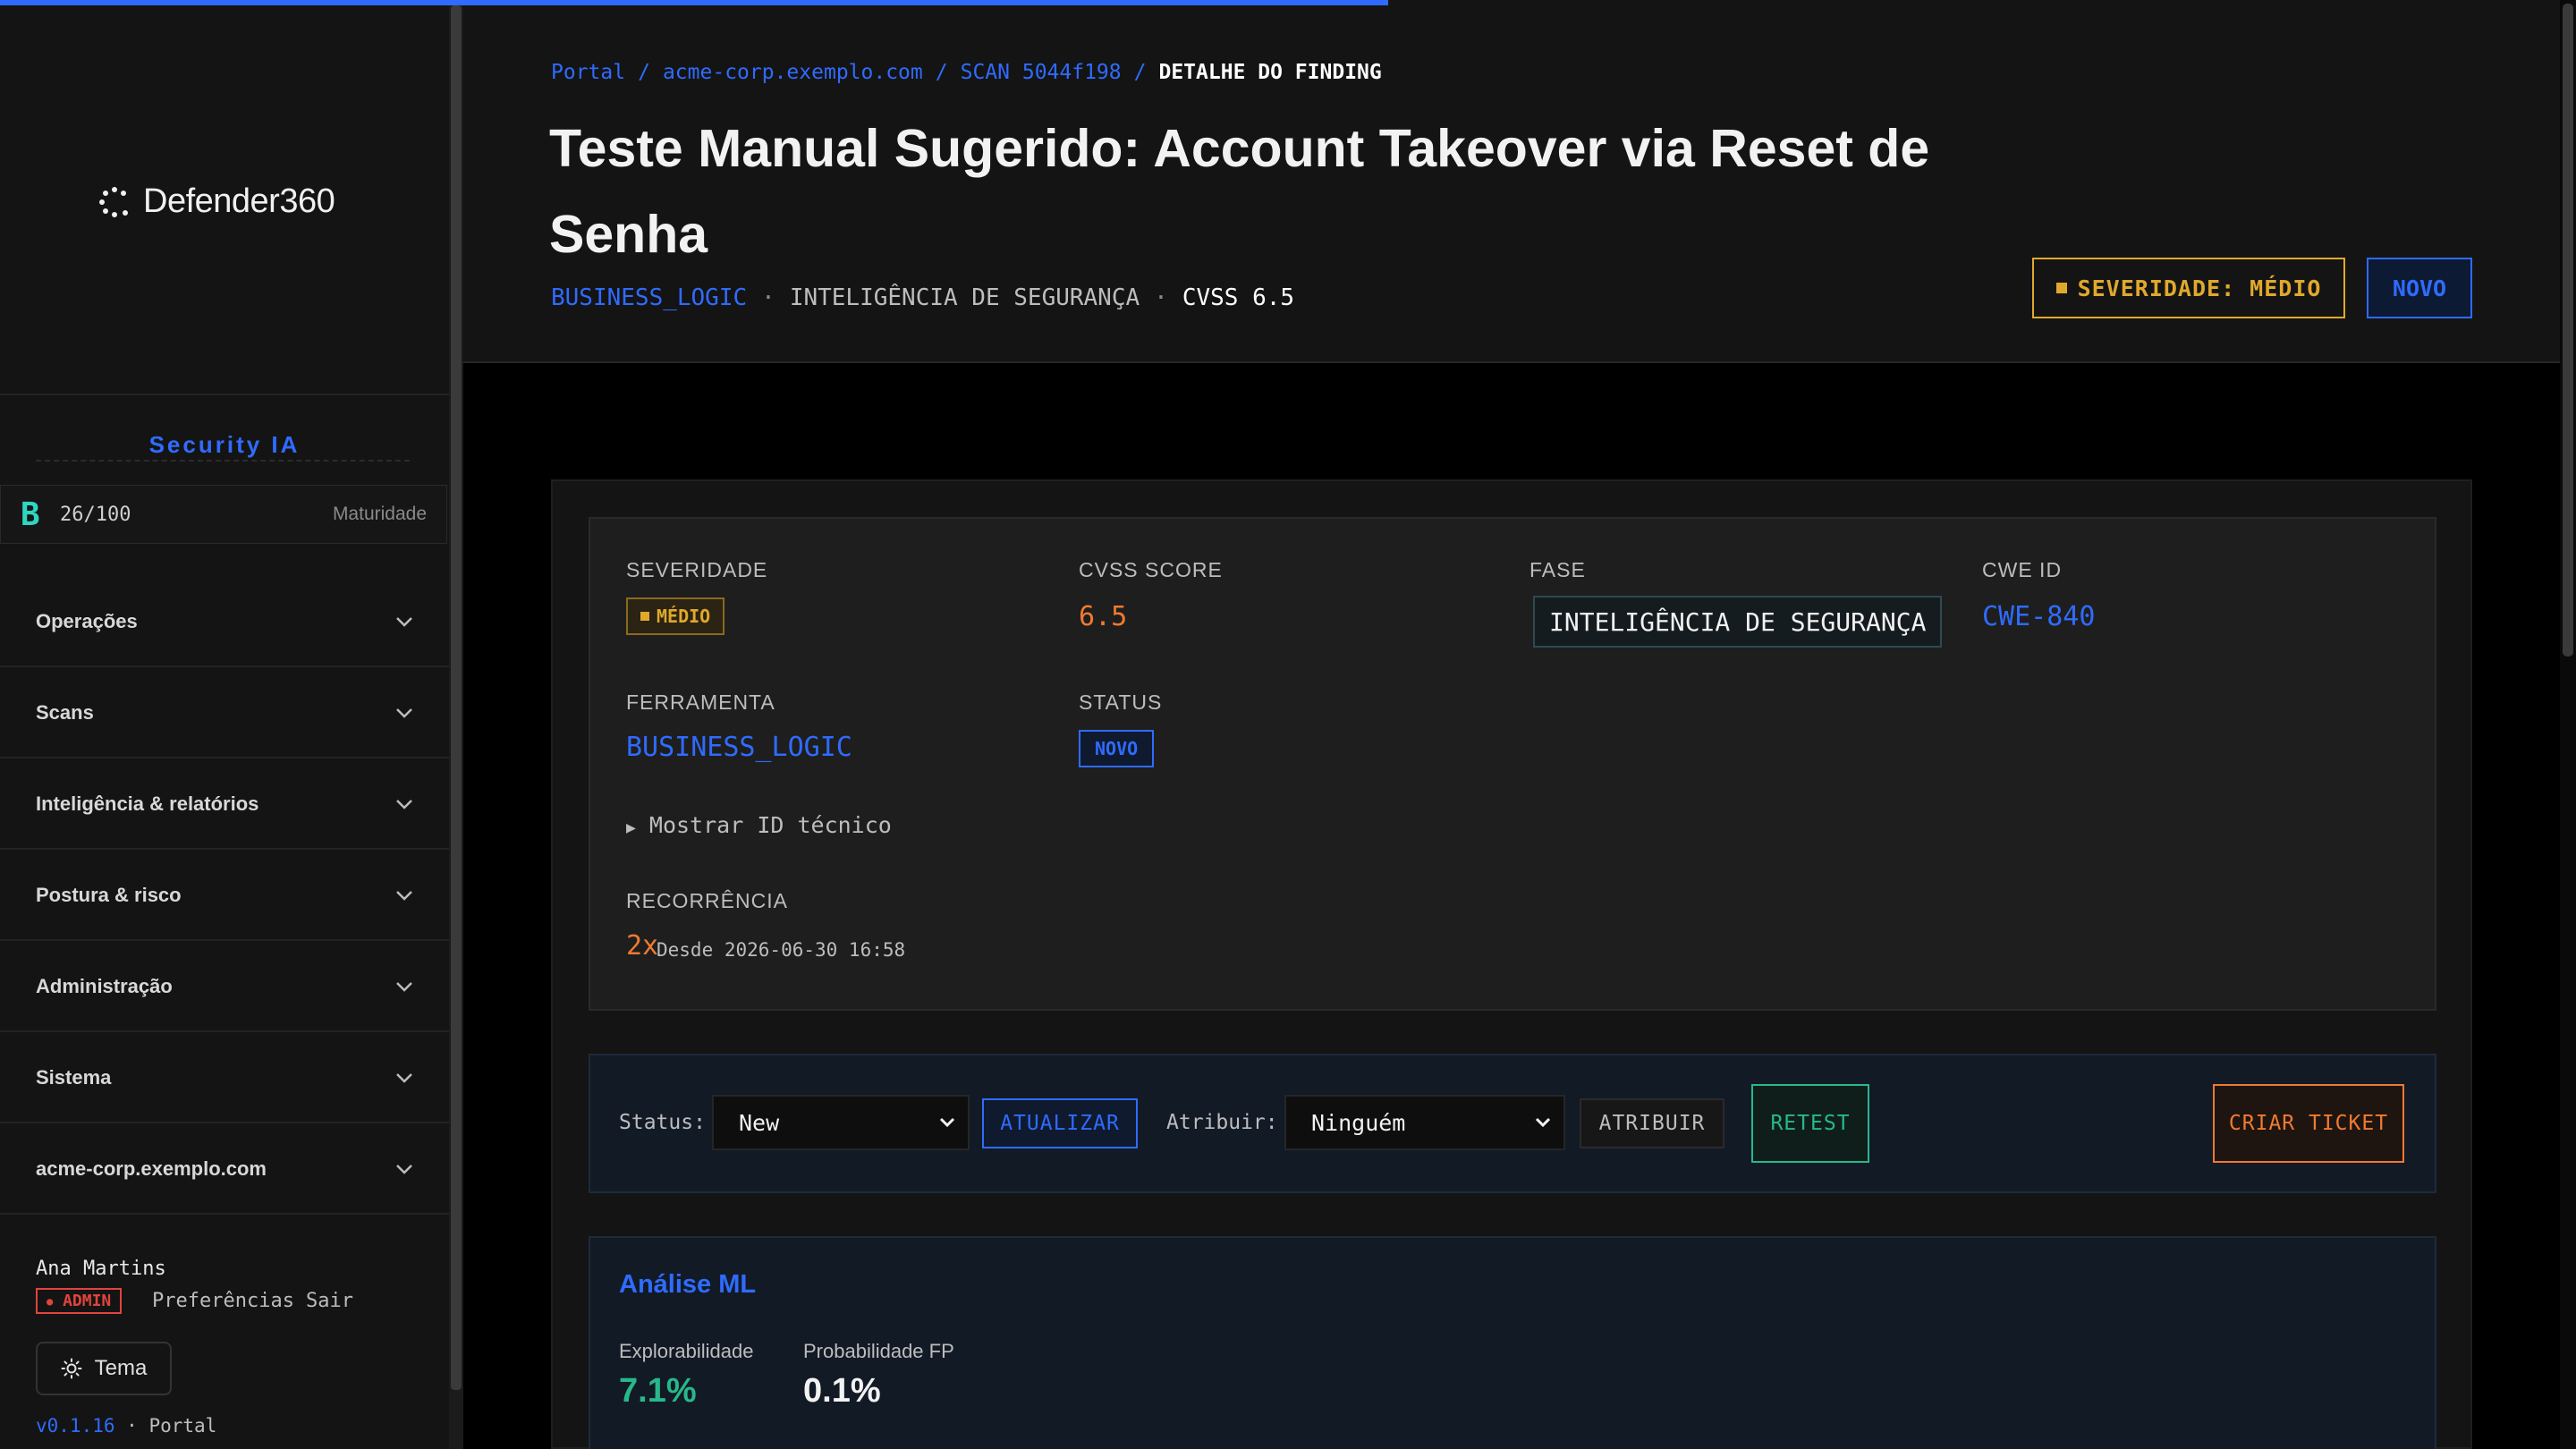 The image size is (2576, 1449). What do you see at coordinates (87, 1301) in the screenshot?
I see `role-label: ADMIN` at bounding box center [87, 1301].